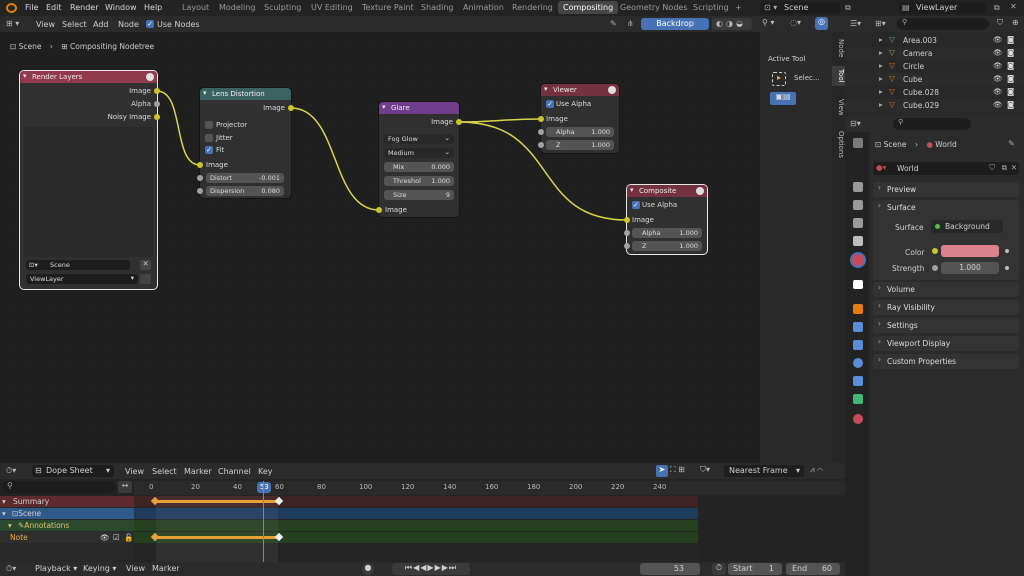 This screenshot has width=1024, height=576. Describe the element at coordinates (541, 145) in the screenshot. I see `z-socket` at that location.